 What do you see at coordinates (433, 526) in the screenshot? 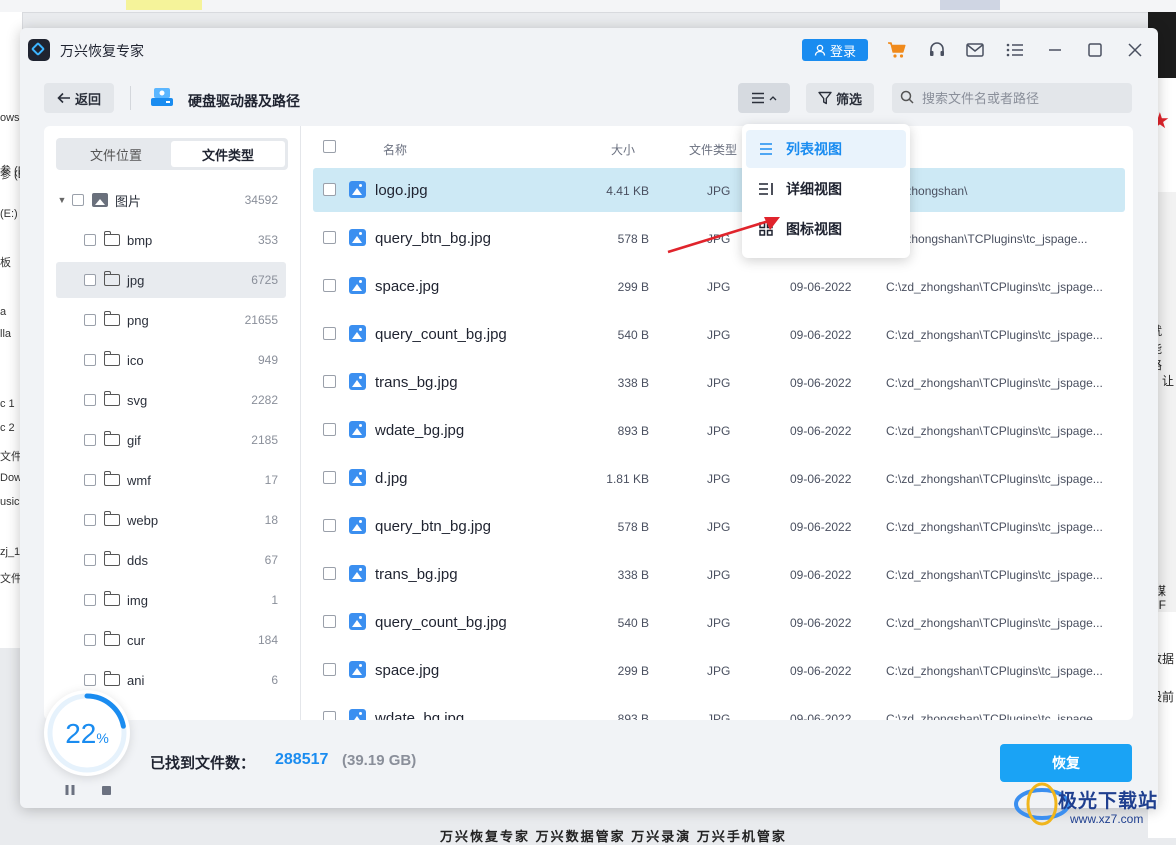
I see `file-name: query_btn_bg.jpg` at bounding box center [433, 526].